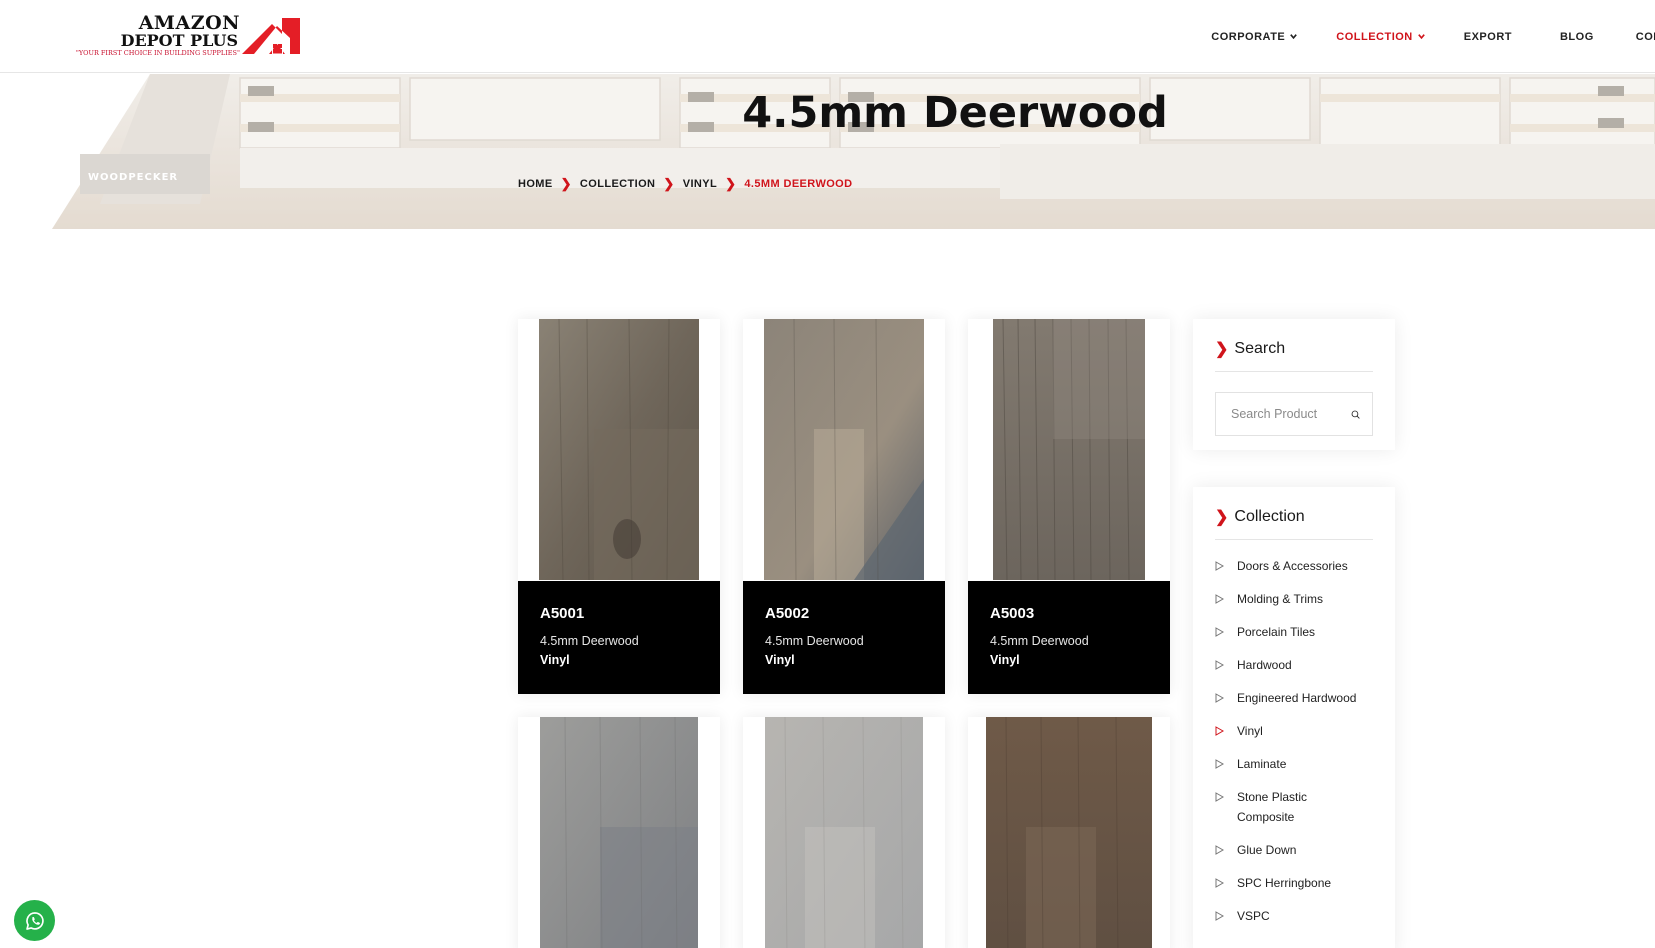 The width and height of the screenshot is (1655, 948). I want to click on breadcrumb-collection: COLLECTION, so click(618, 184).